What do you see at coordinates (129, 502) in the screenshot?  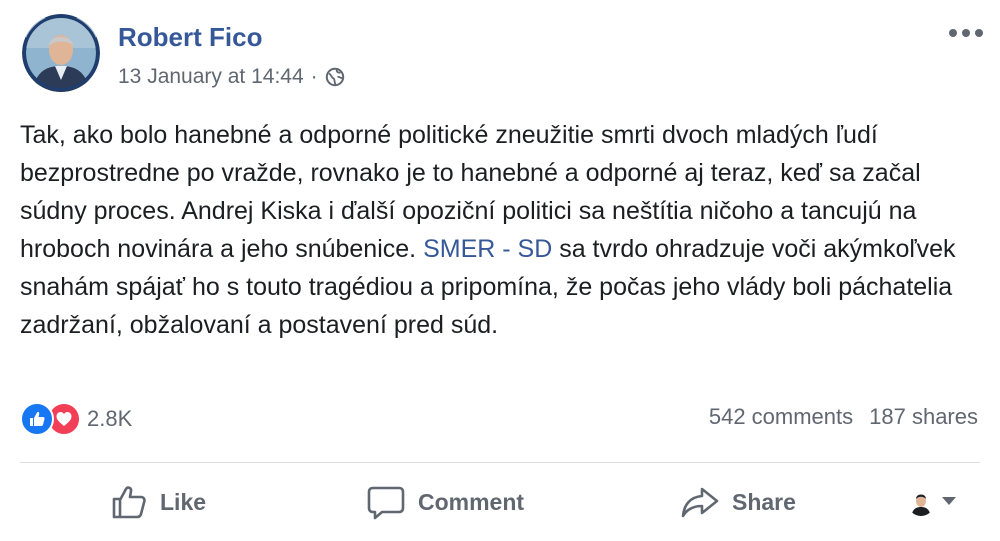 I see `thumbs-up-icon` at bounding box center [129, 502].